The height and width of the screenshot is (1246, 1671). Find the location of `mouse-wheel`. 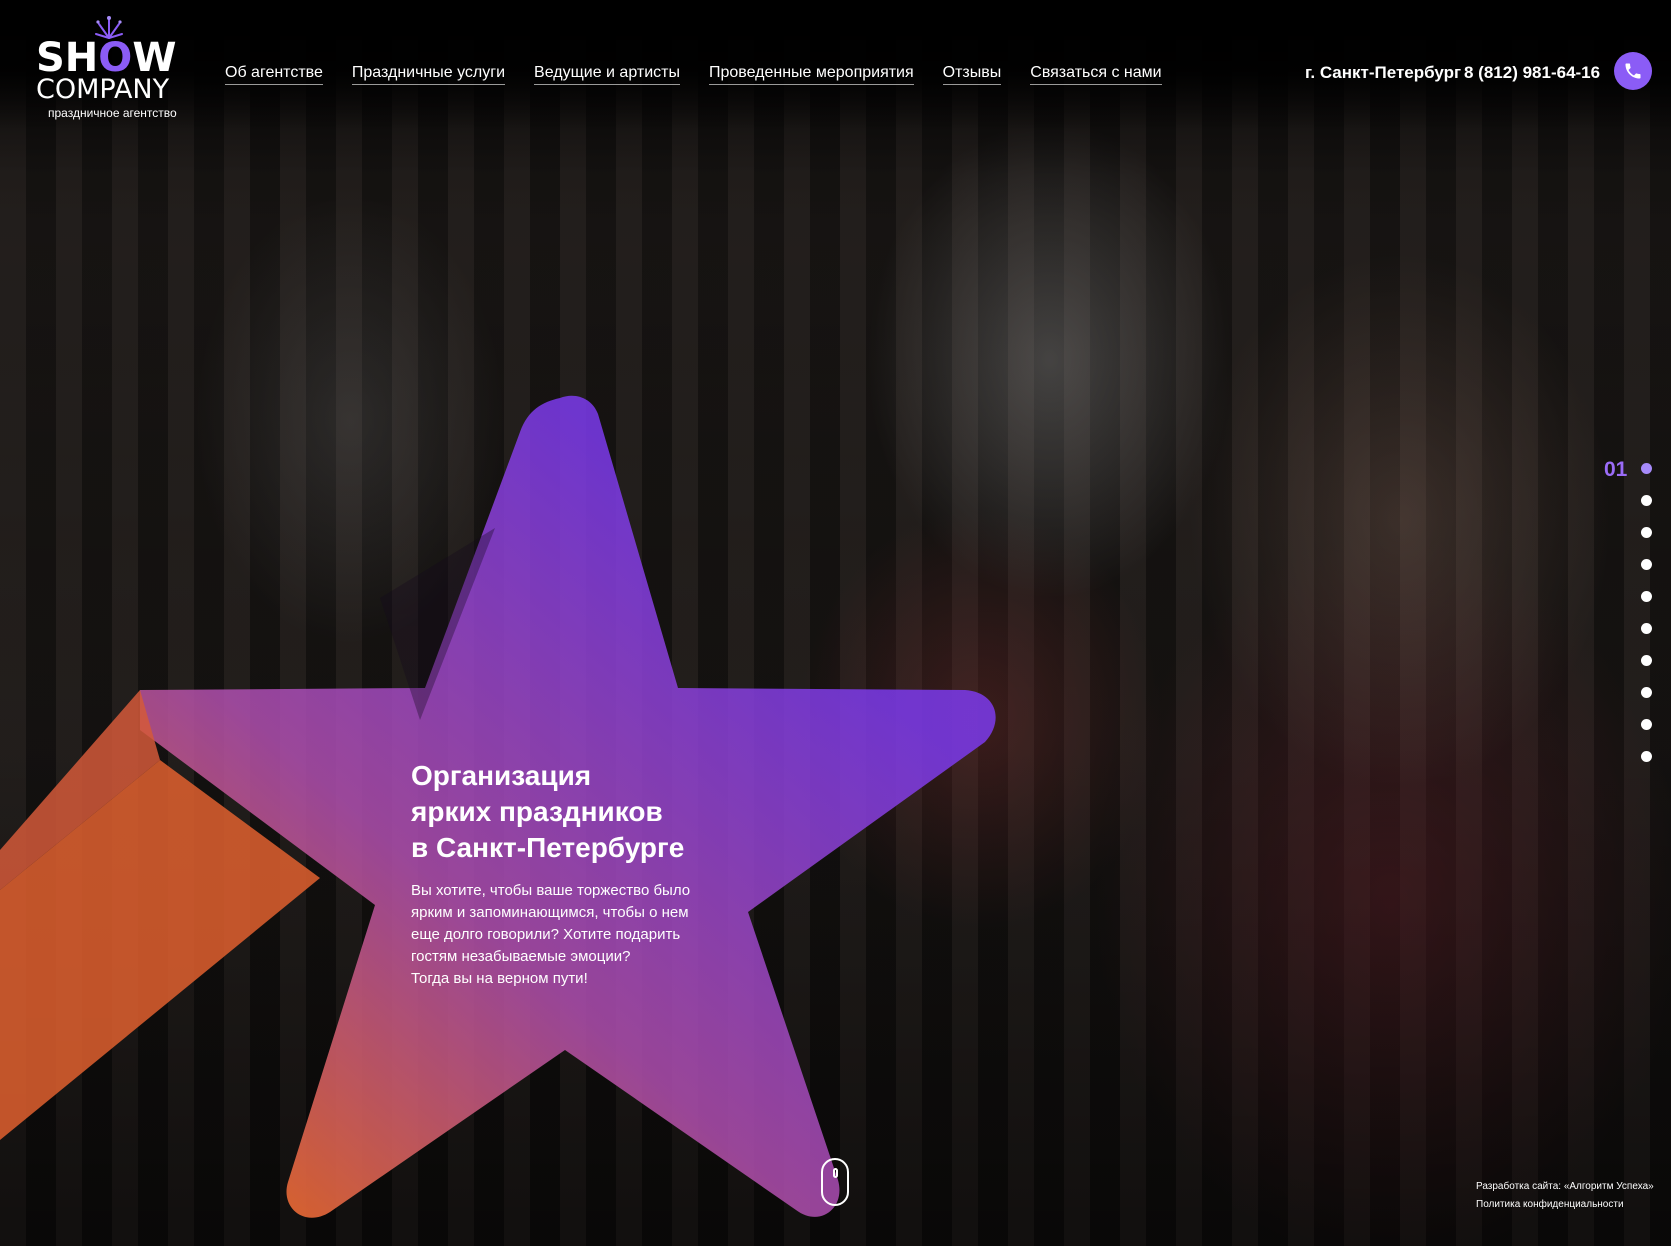

mouse-wheel is located at coordinates (835, 1173).